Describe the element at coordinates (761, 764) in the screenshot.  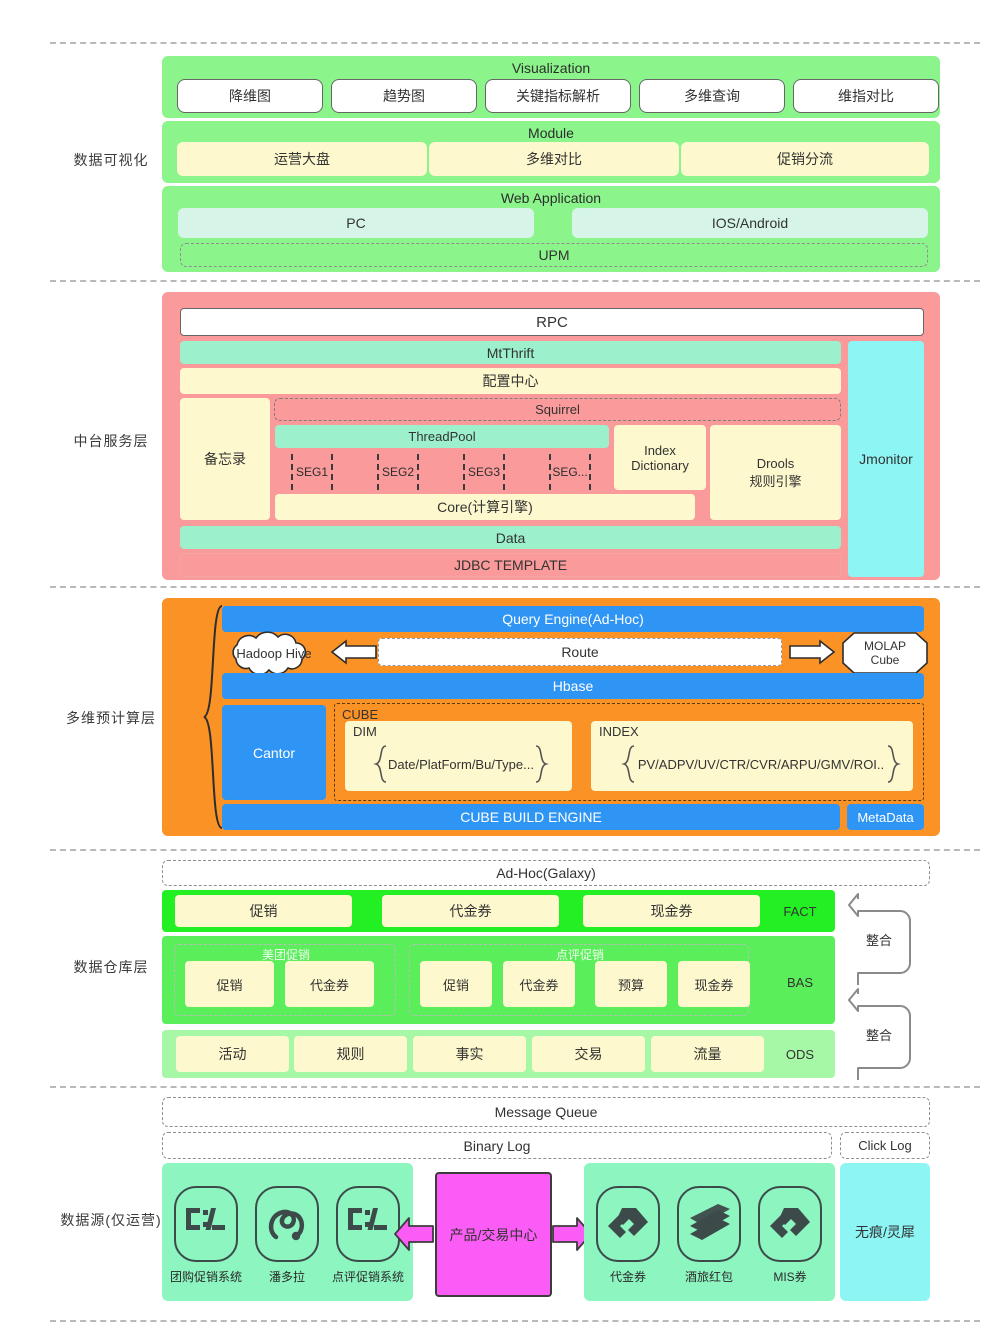
I see `index-values: PV/ADPV/UV/CTR/CVR/ARPU/GMV/ROI..` at that location.